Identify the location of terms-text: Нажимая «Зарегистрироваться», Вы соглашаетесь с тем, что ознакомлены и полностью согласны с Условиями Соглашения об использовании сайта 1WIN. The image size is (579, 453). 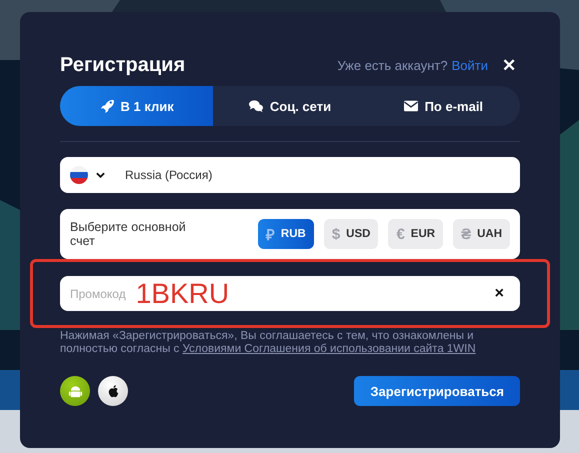
(268, 343).